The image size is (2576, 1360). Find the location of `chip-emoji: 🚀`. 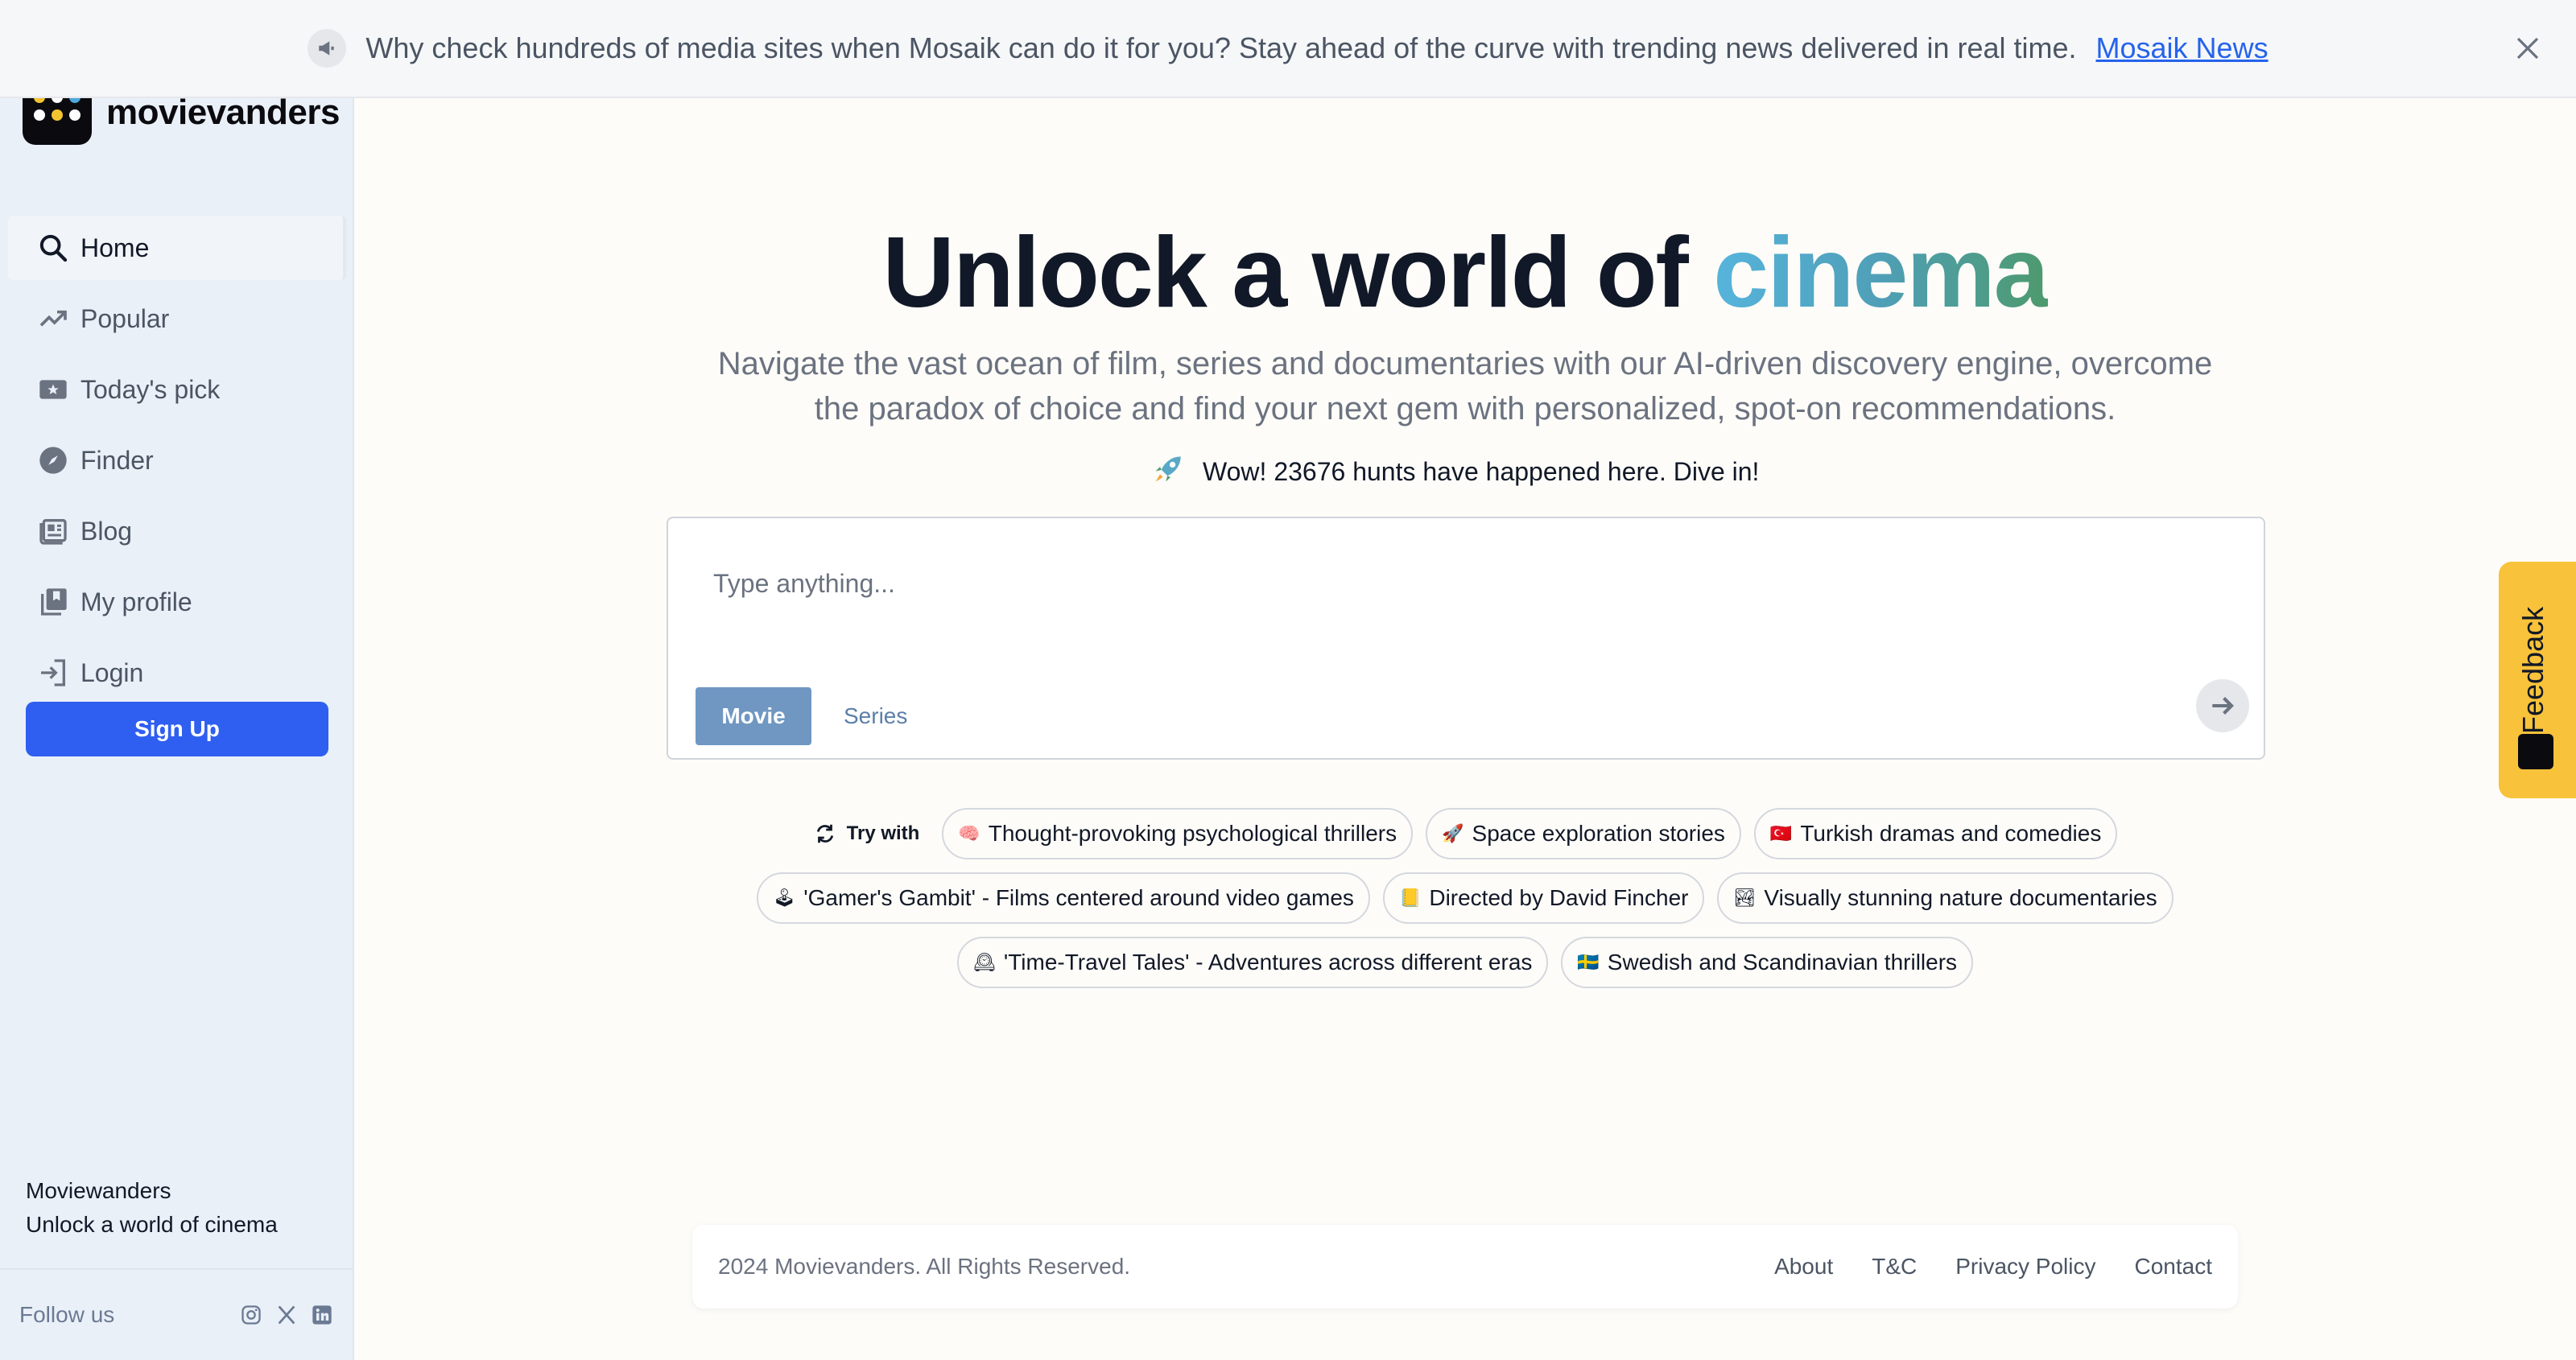

chip-emoji: 🚀 is located at coordinates (1453, 833).